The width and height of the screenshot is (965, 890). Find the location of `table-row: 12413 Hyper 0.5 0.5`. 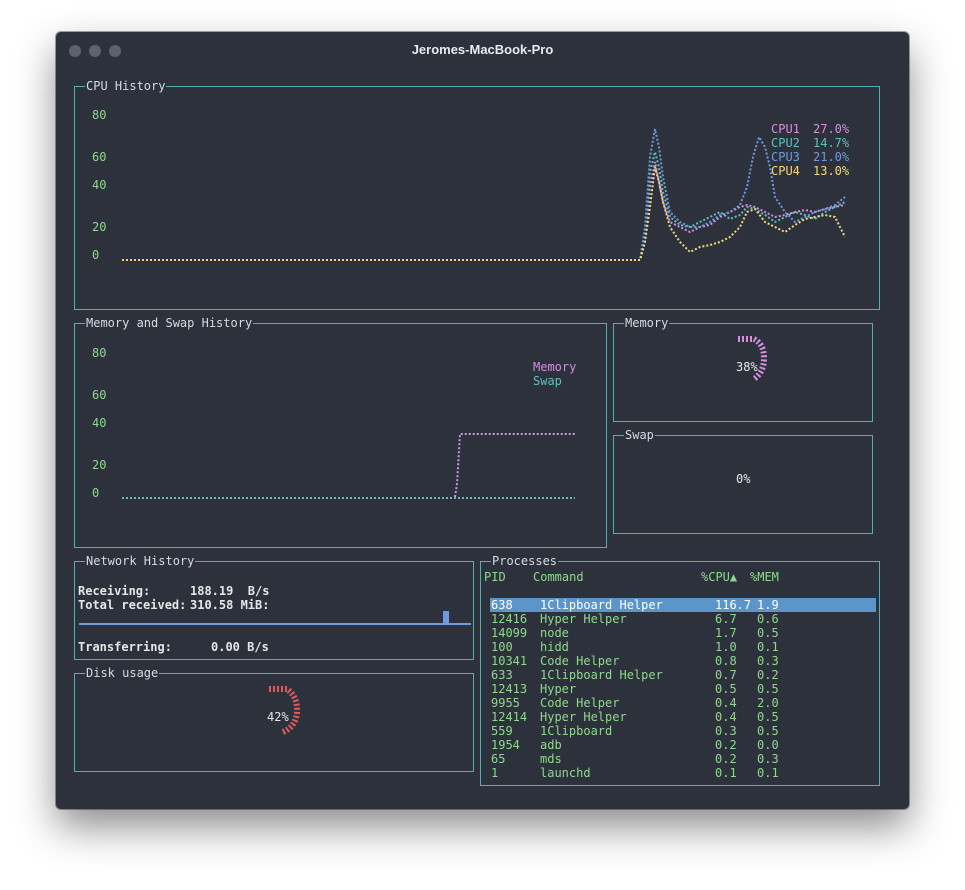

table-row: 12413 Hyper 0.5 0.5 is located at coordinates (690, 689).